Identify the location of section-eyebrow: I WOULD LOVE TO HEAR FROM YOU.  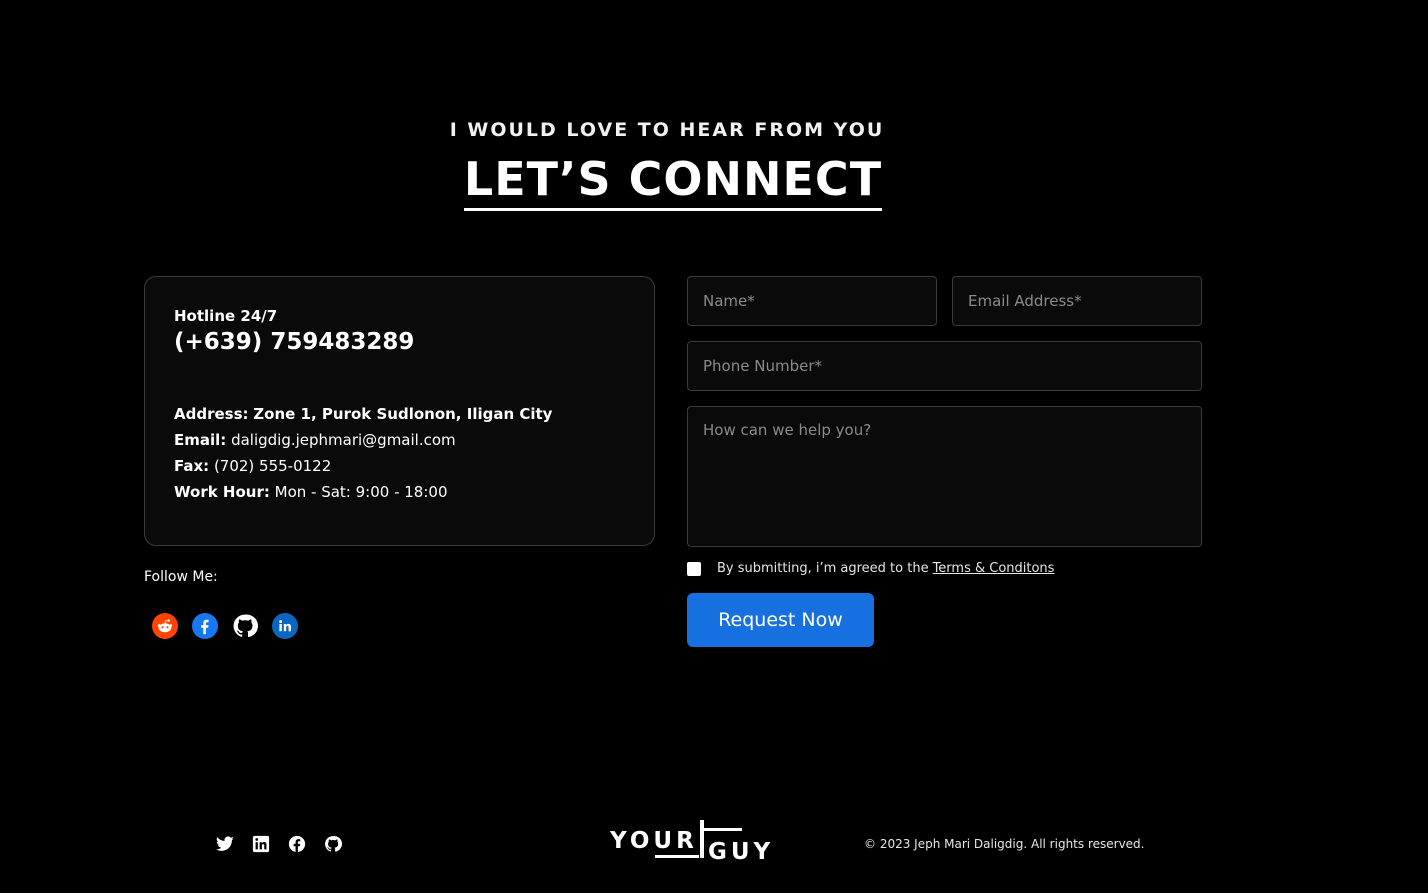
(667, 130).